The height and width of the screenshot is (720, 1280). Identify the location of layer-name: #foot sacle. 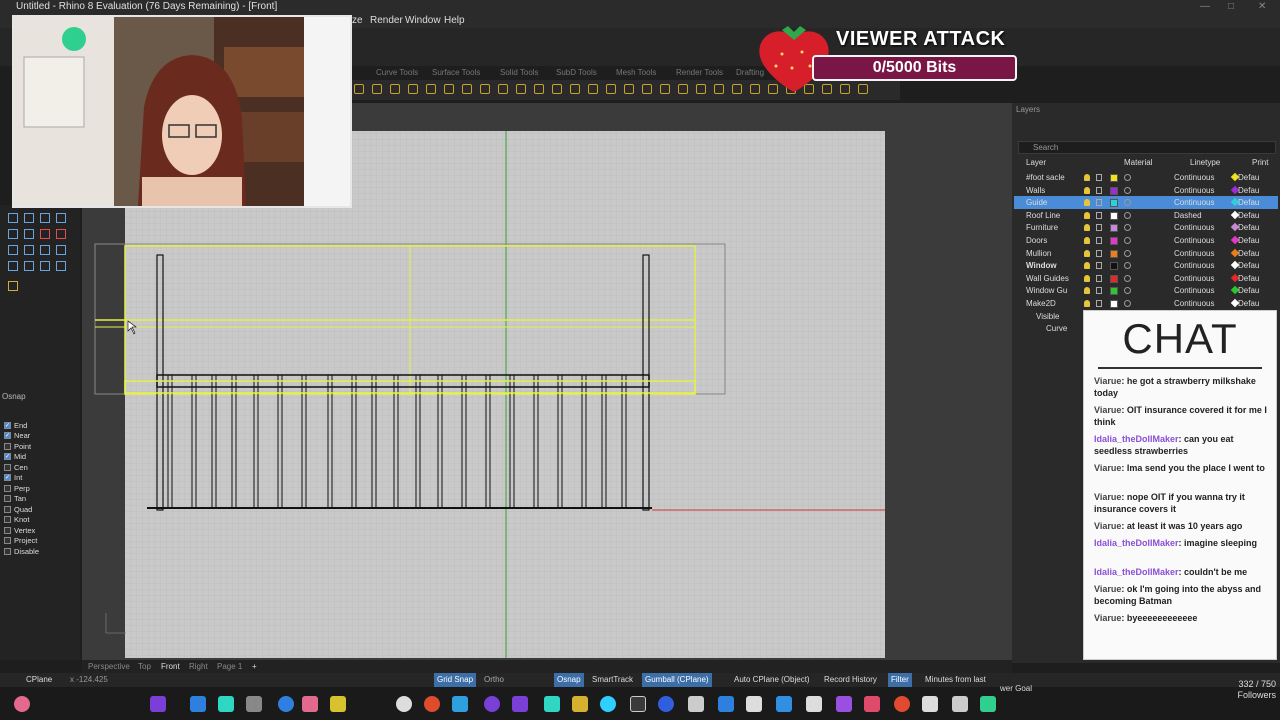
(1045, 177).